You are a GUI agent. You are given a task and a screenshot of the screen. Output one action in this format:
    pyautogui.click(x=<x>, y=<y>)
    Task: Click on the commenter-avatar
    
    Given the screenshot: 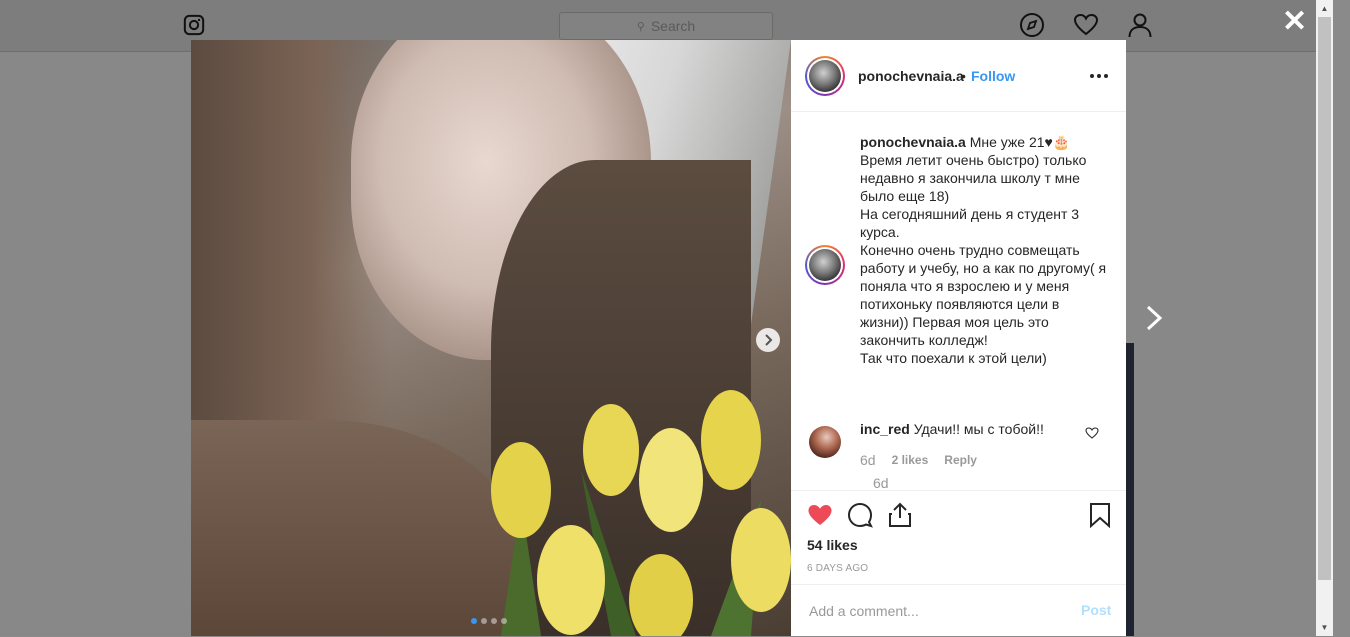 What is the action you would take?
    pyautogui.click(x=825, y=442)
    